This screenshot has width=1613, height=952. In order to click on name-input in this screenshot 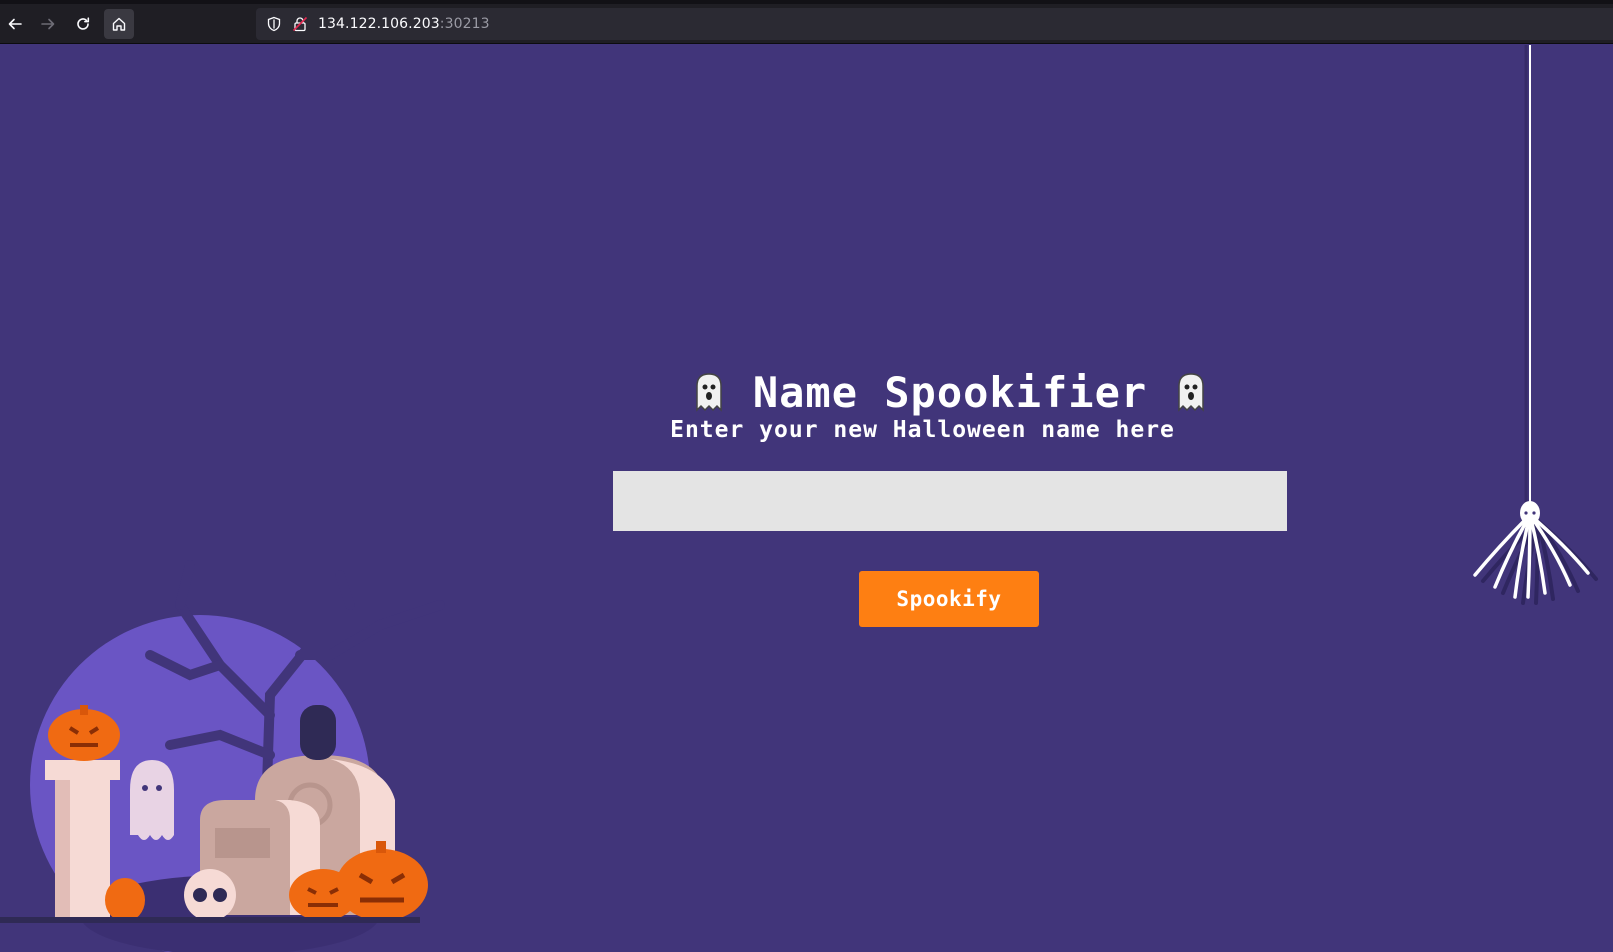, I will do `click(950, 501)`.